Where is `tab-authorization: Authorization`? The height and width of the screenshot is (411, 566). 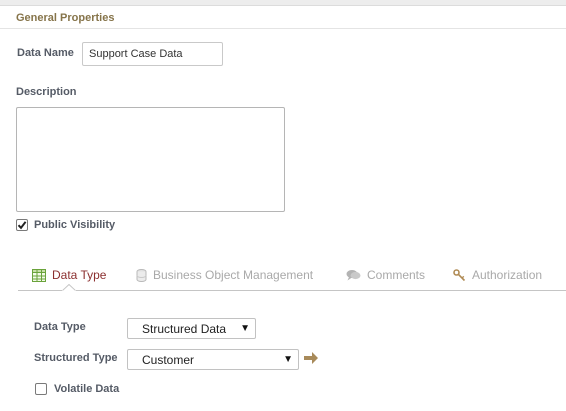 tab-authorization: Authorization is located at coordinates (497, 275).